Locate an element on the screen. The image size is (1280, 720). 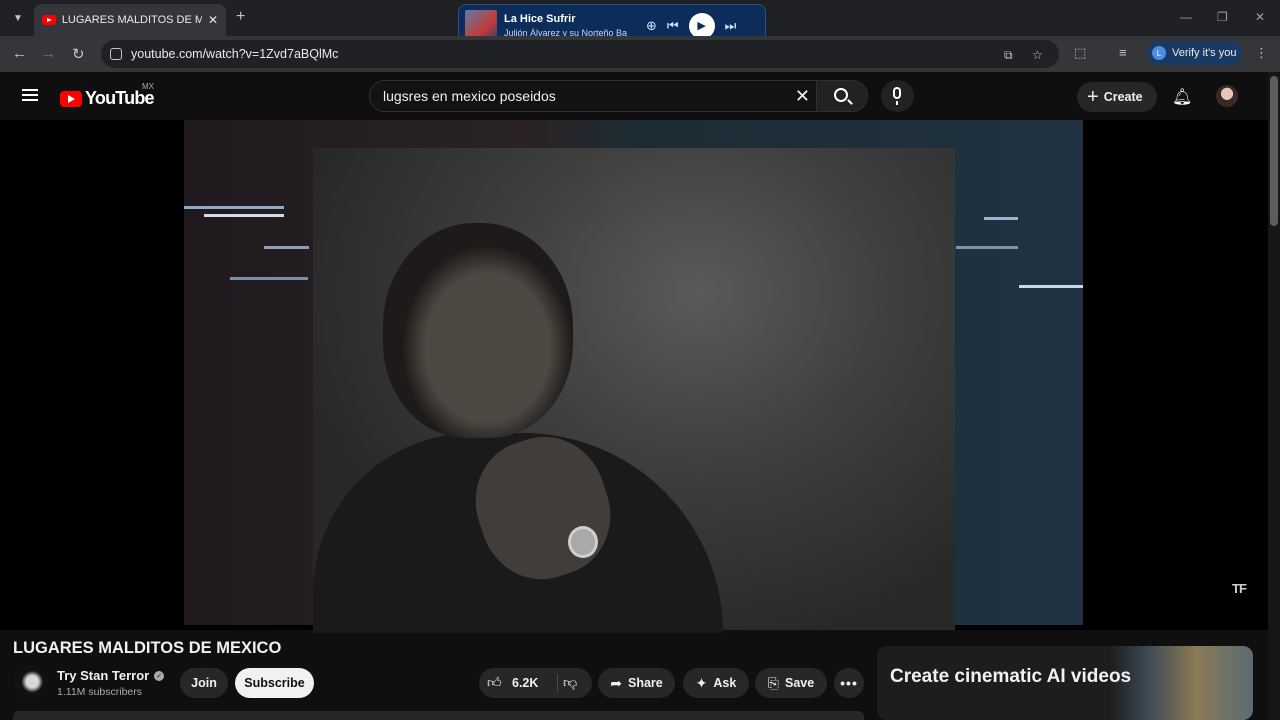
bookmark-star-icon: ☆ is located at coordinates (1037, 55).